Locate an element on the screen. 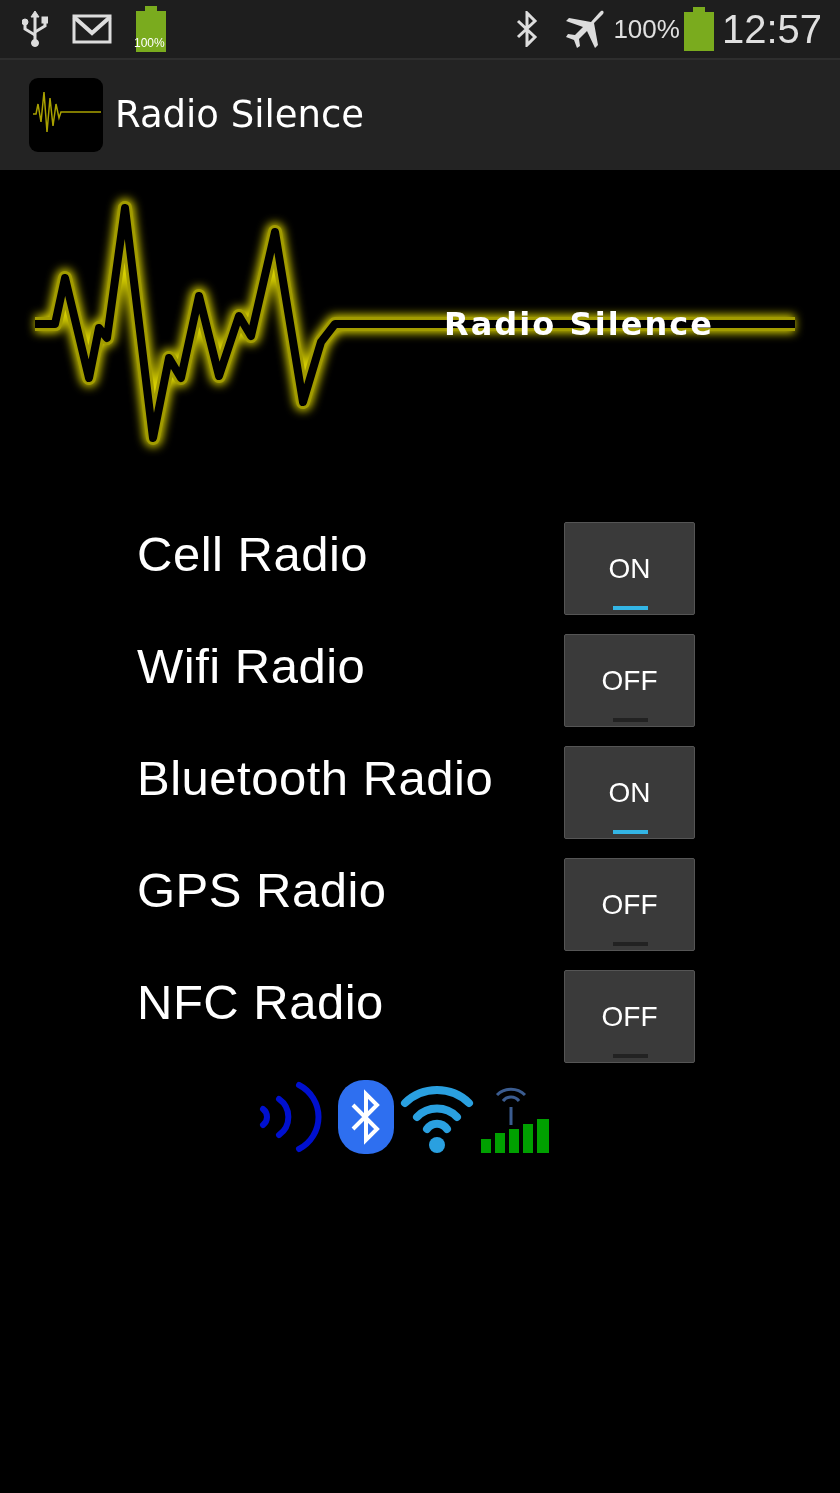  usb-icon is located at coordinates (35, 29).